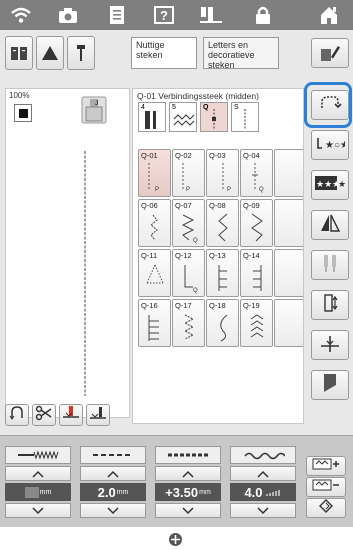 The width and height of the screenshot is (353, 550). Describe the element at coordinates (211, 15) in the screenshot. I see `needle-mode-icon` at that location.